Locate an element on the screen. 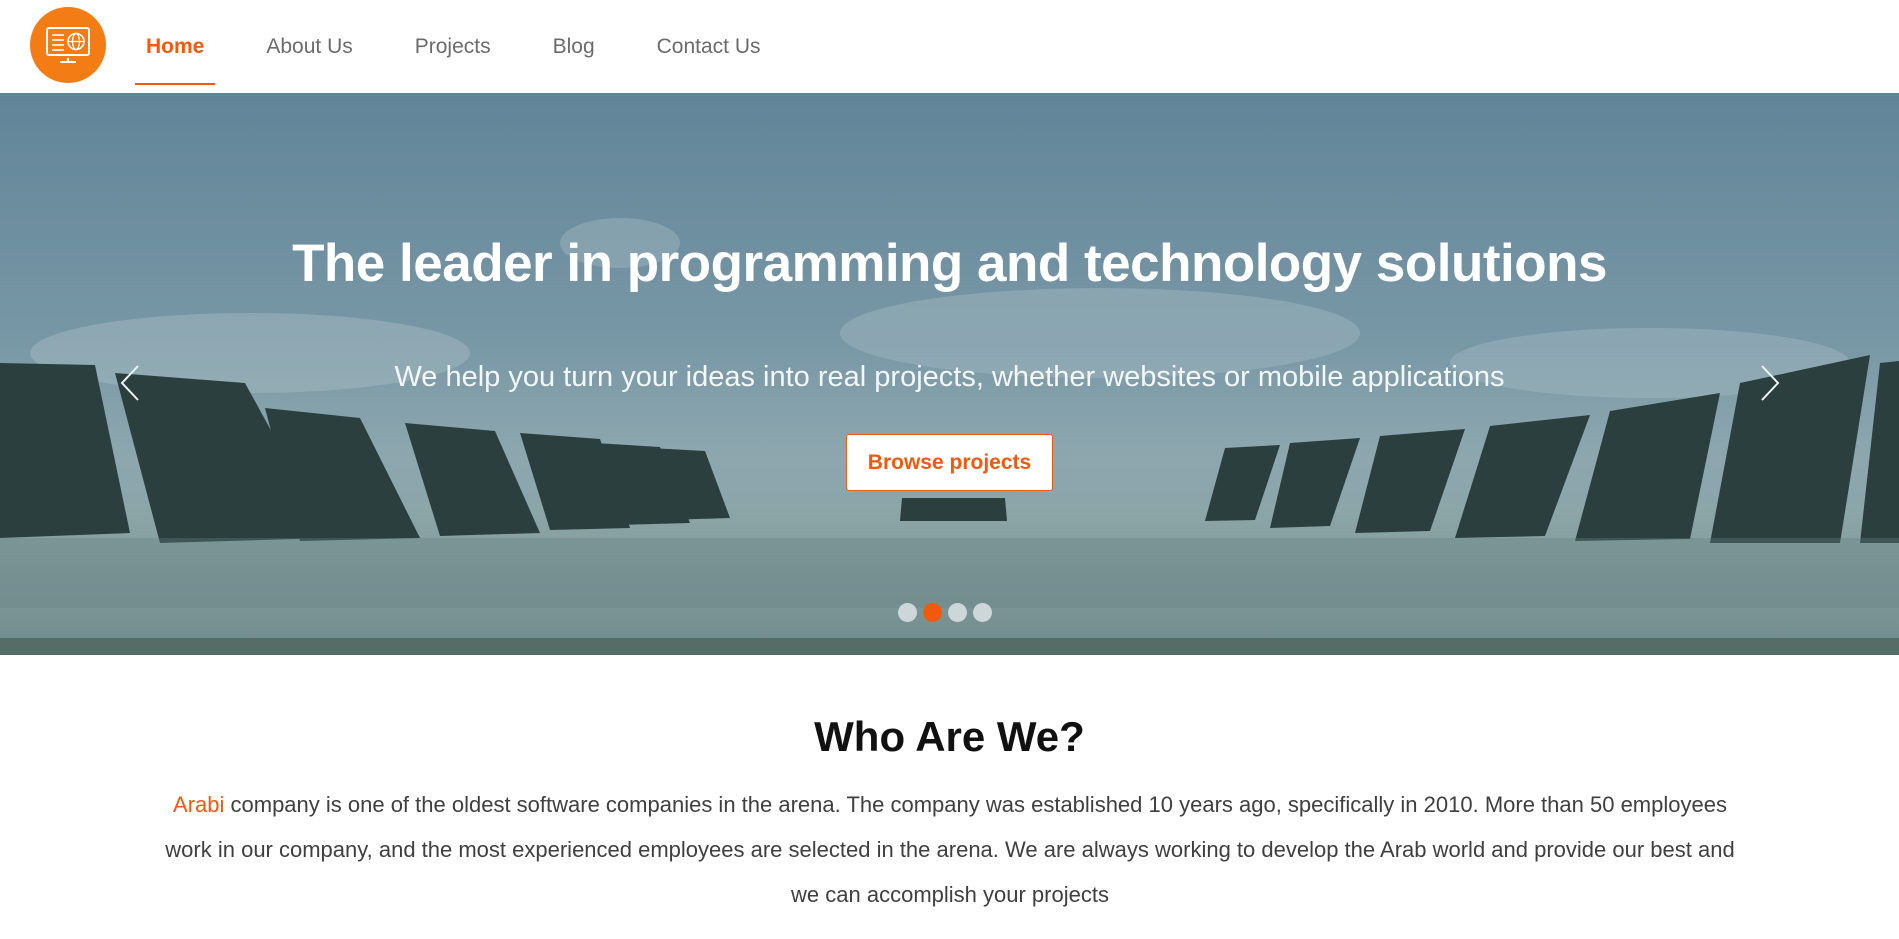 The height and width of the screenshot is (939, 1899). carousel-prev-button is located at coordinates (130, 383).